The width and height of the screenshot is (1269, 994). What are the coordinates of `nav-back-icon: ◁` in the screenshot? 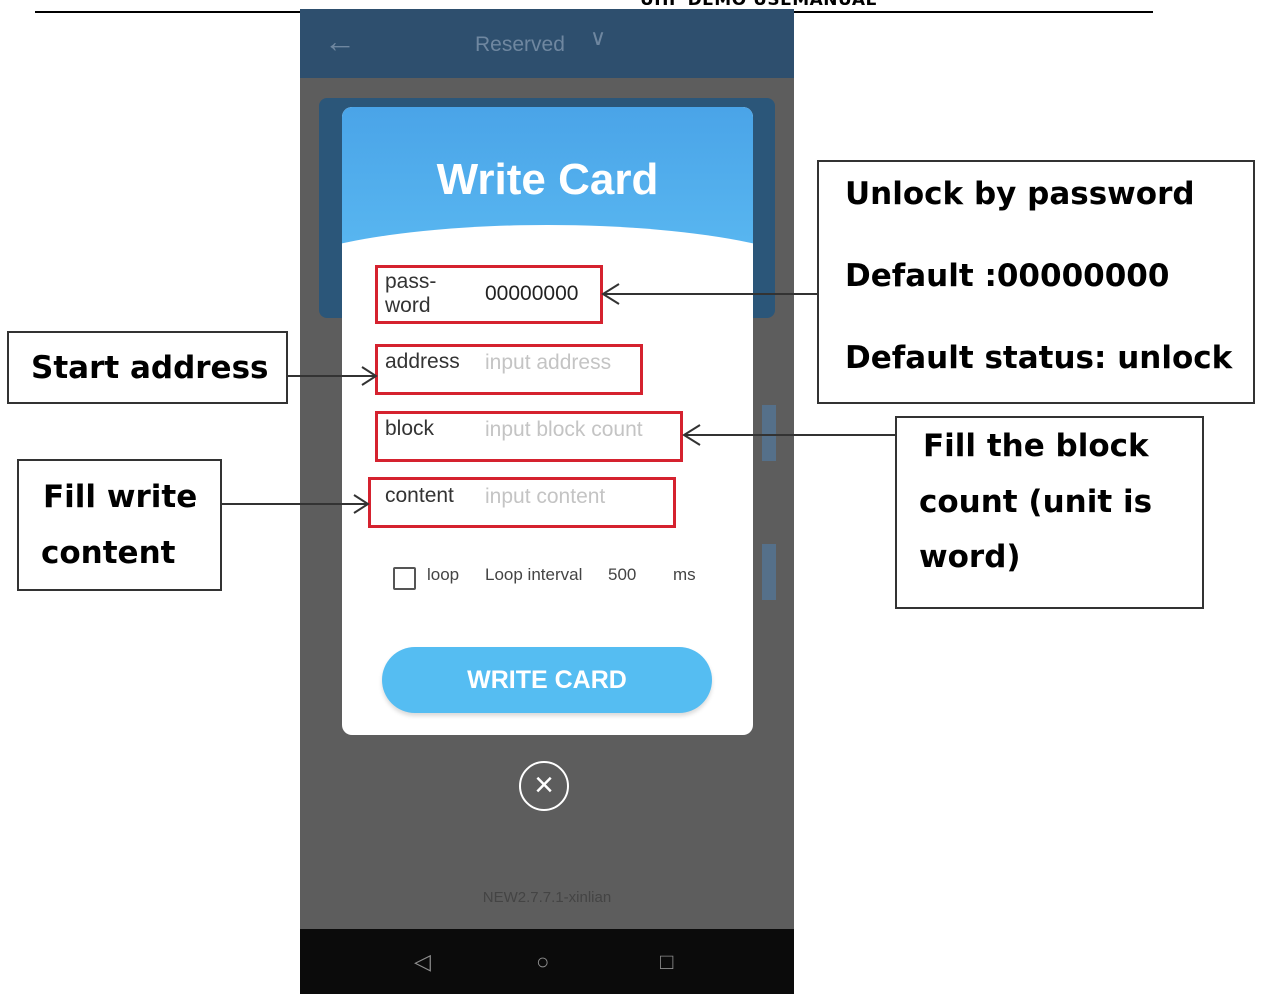 It's located at (422, 962).